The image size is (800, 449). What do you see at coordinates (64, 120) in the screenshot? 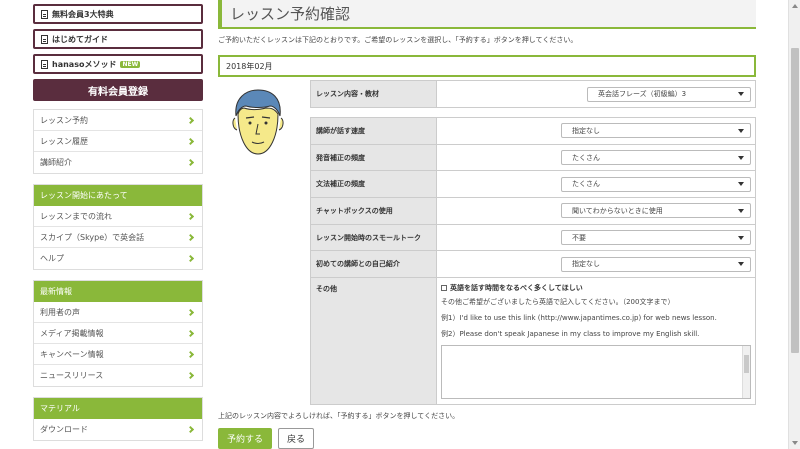
I see `menu-item-label: レッスン予約` at bounding box center [64, 120].